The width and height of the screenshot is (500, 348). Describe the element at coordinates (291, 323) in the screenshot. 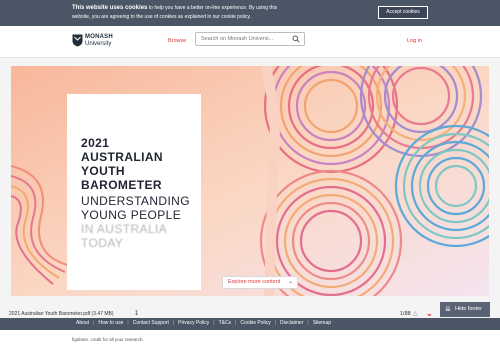

I see `footer-link-disclaimer: Disclaimer` at that location.